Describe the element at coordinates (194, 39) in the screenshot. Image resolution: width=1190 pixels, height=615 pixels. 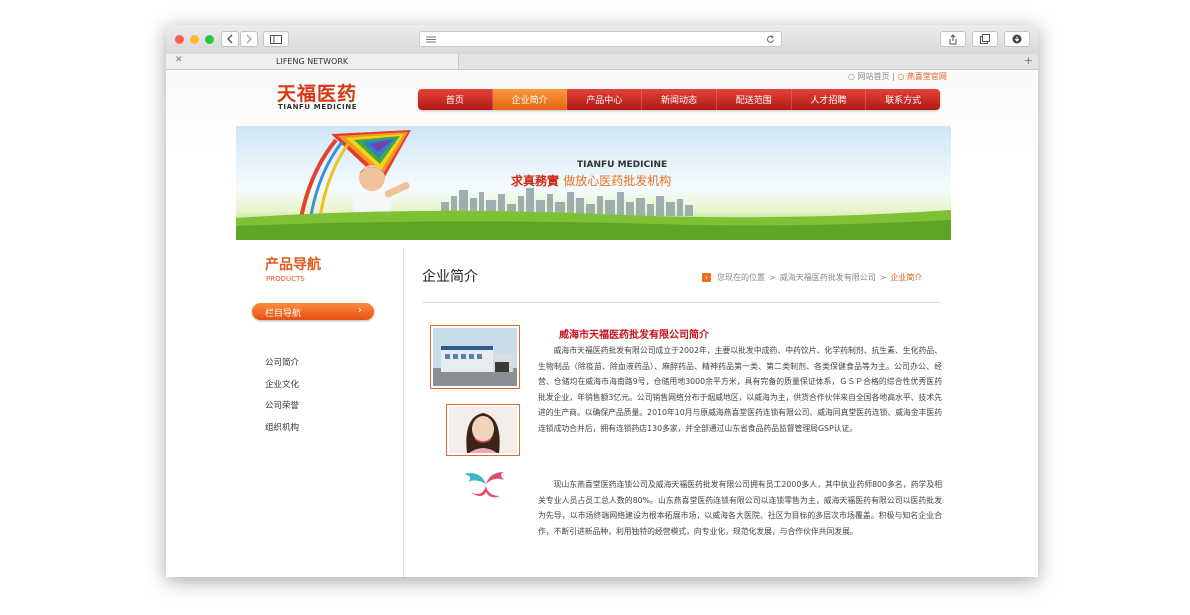
I see `minimize-window-button` at that location.